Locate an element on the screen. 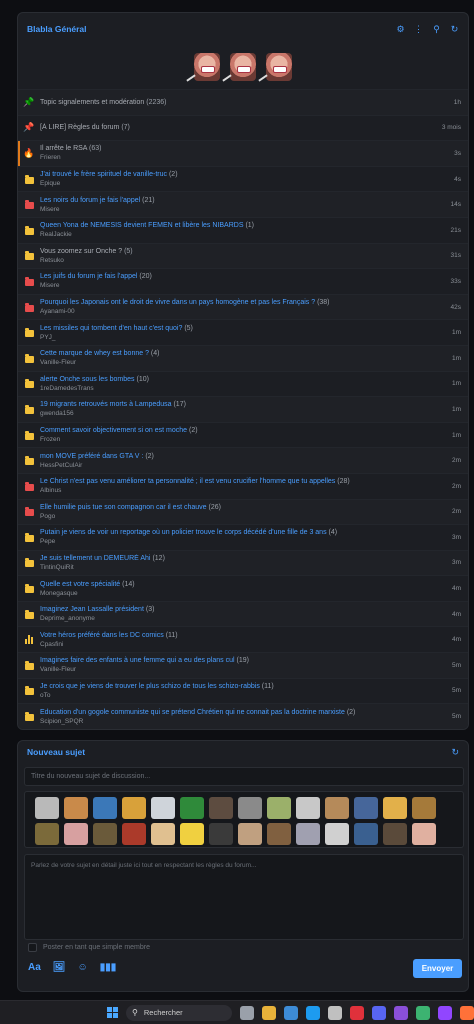 The height and width of the screenshot is (1024, 474). topic-author: RealJackie is located at coordinates (242, 234).